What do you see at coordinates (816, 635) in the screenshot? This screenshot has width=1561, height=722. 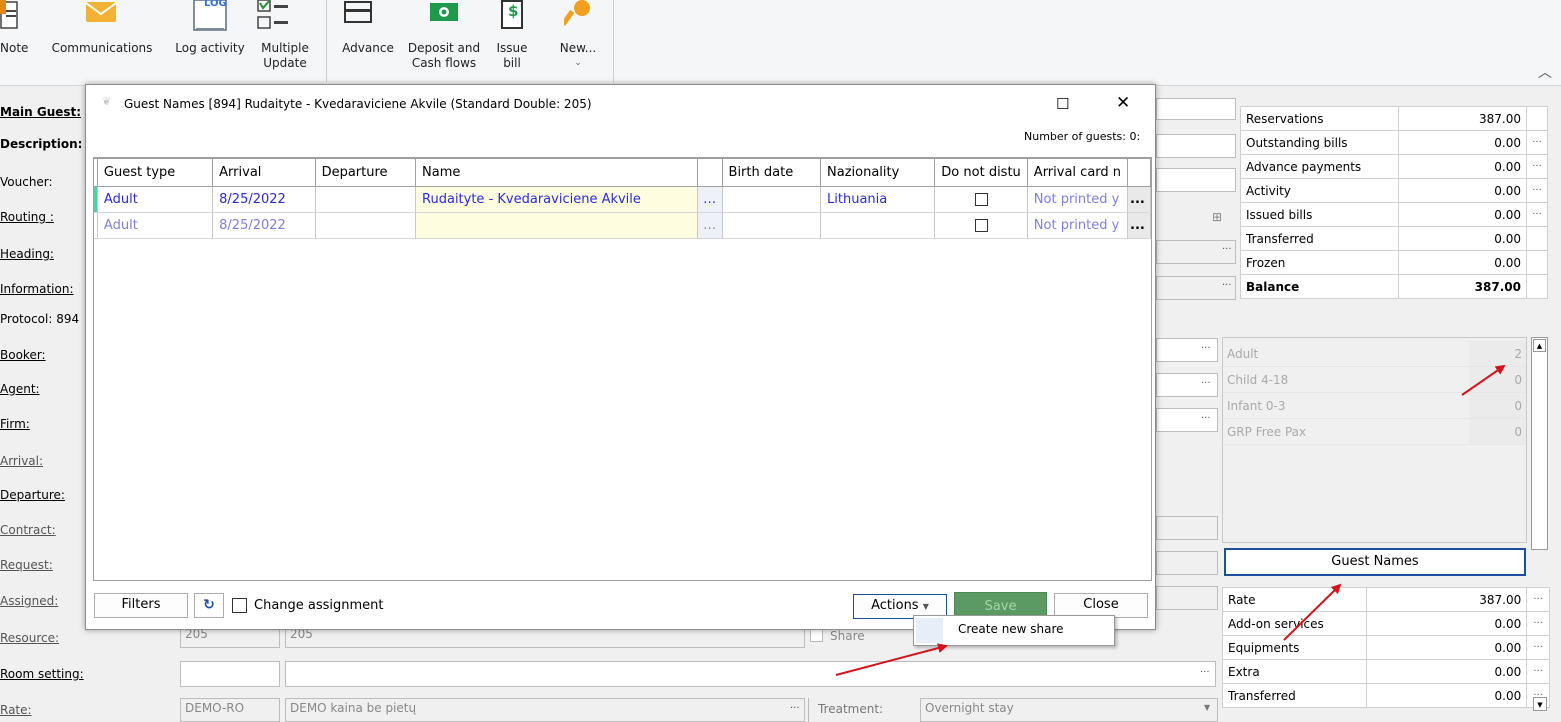 I see `share-checkbox` at bounding box center [816, 635].